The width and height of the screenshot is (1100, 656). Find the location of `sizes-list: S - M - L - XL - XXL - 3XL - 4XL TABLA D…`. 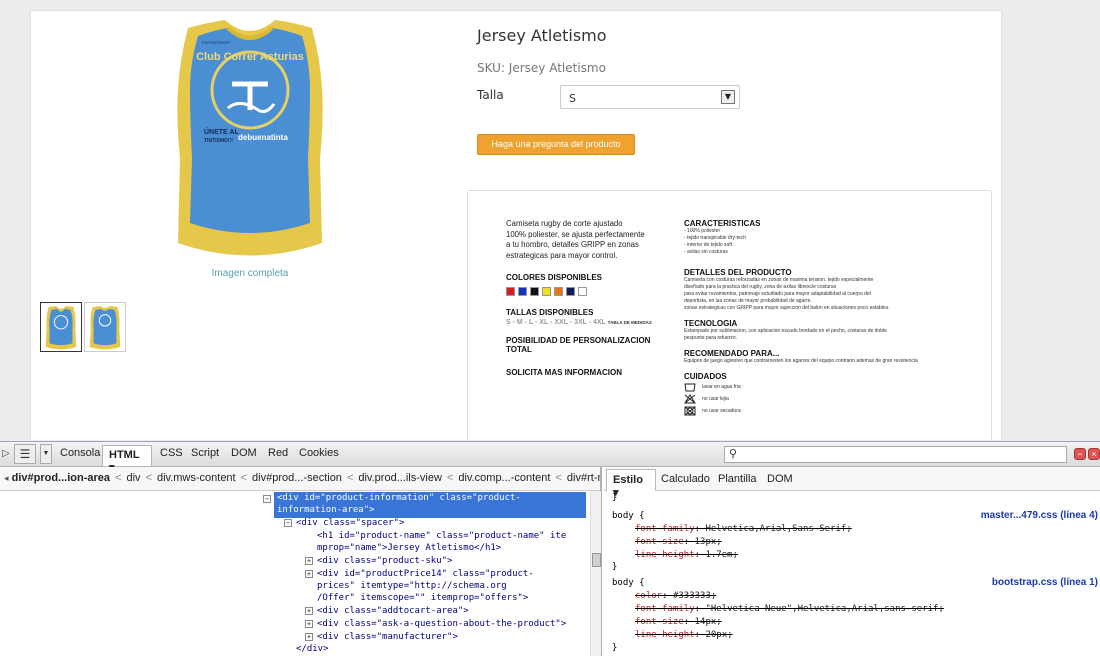

sizes-list: S - M - L - XL - XXL - 3XL - 4XL TABLA D… is located at coordinates (591, 322).